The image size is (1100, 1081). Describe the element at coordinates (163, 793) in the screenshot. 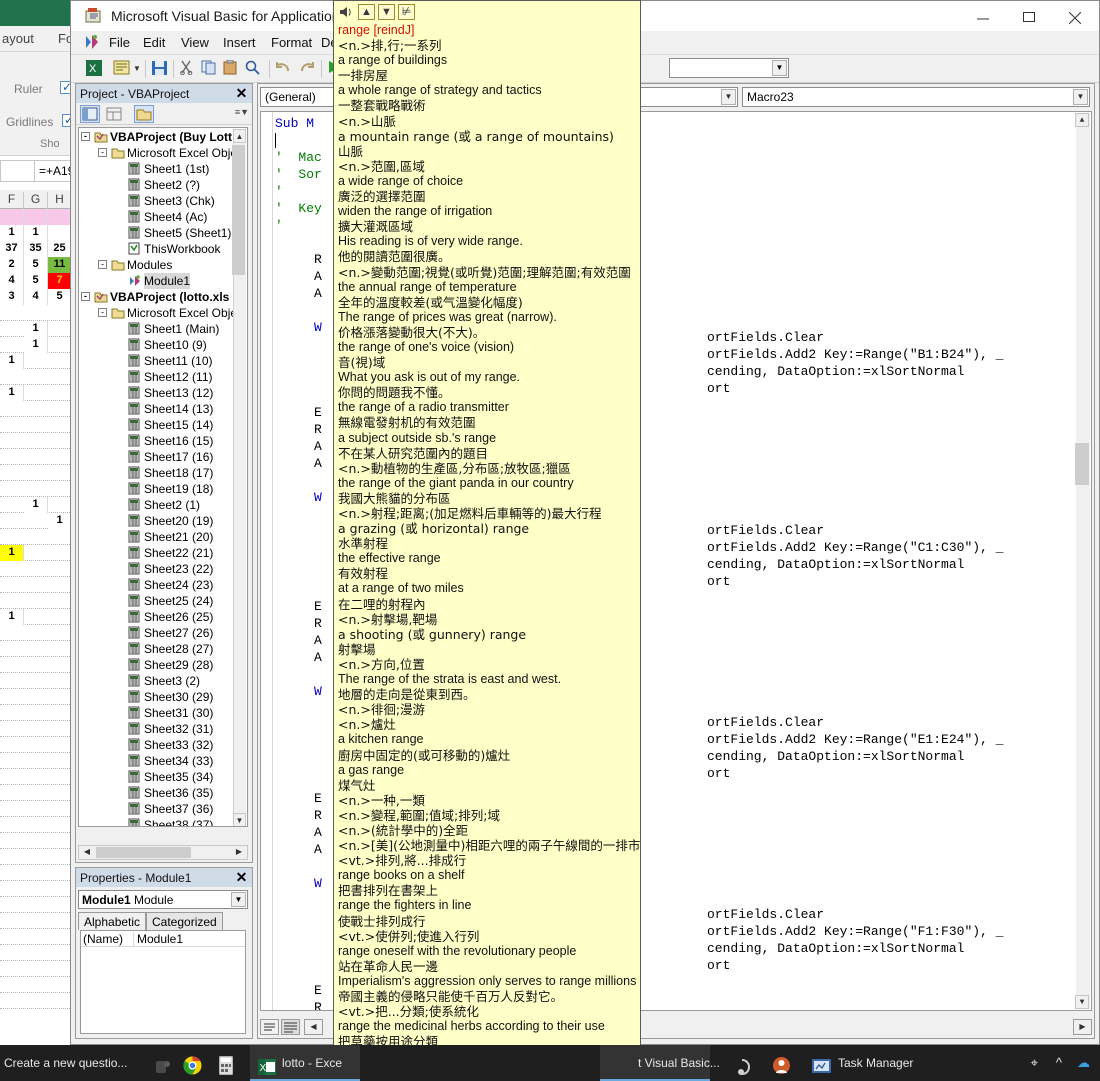

I see `project-tree-node: Sheet36 (35)` at that location.